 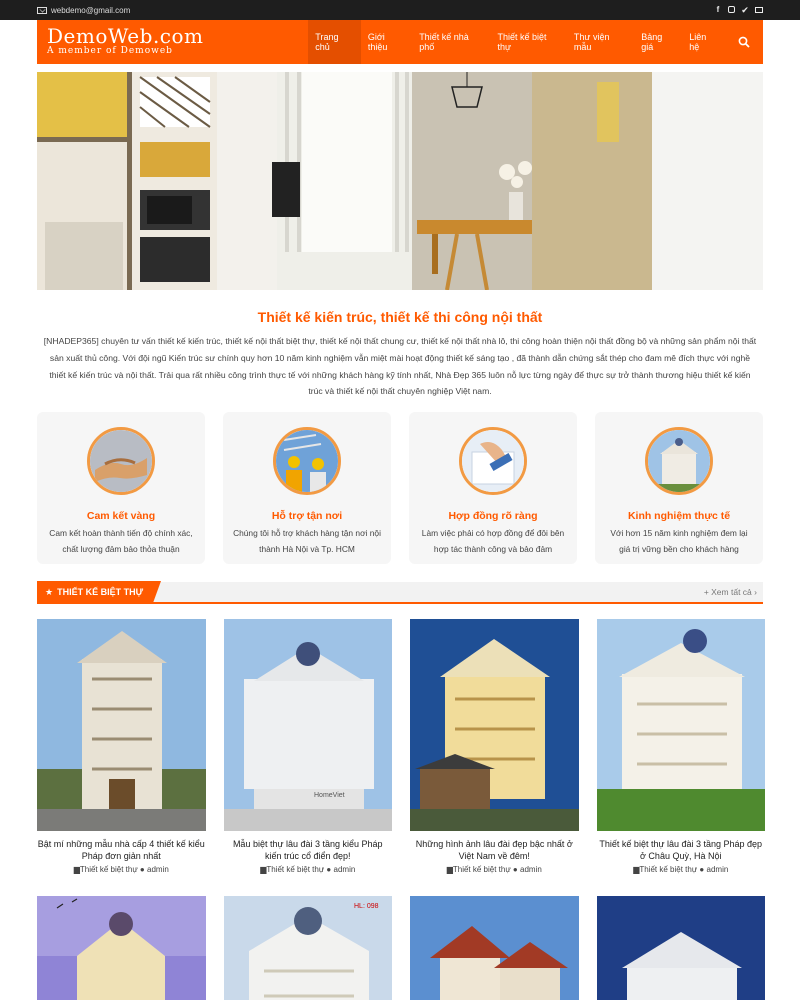 I want to click on facebook-icon: f, so click(x=718, y=10).